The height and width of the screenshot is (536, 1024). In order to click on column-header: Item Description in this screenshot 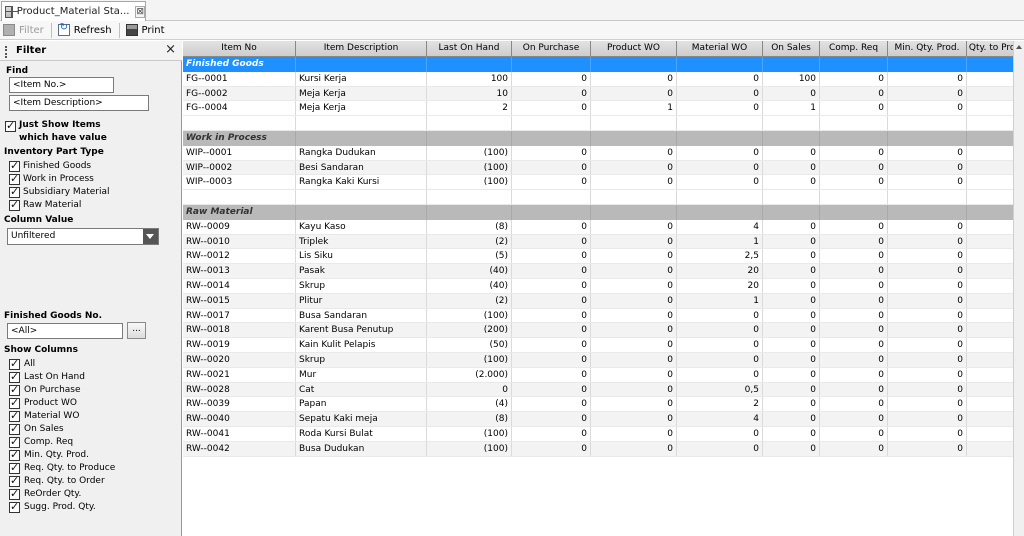, I will do `click(361, 48)`.